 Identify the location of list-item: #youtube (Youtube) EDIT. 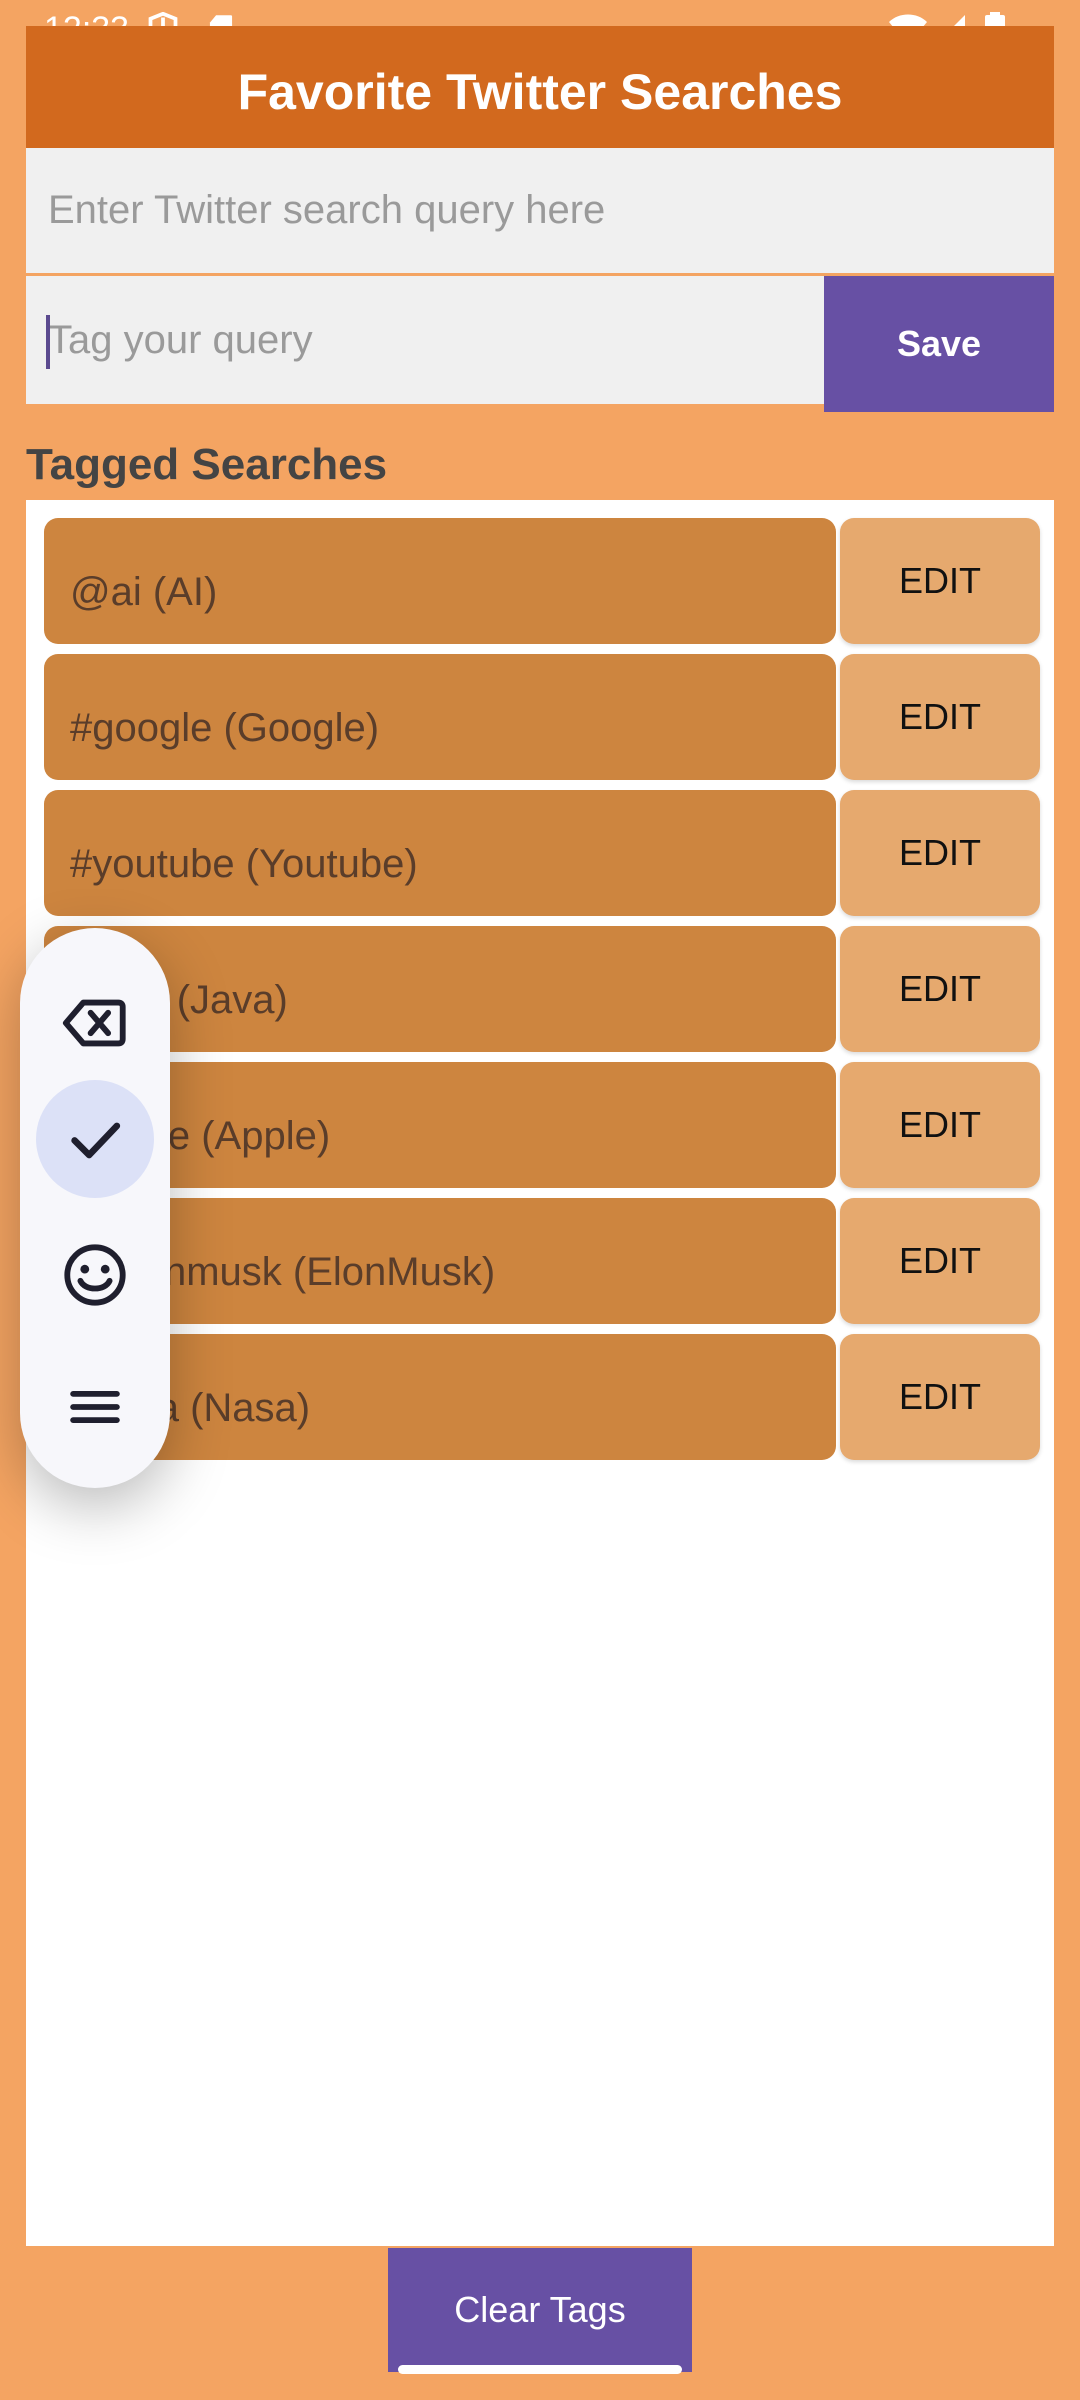
(544, 853).